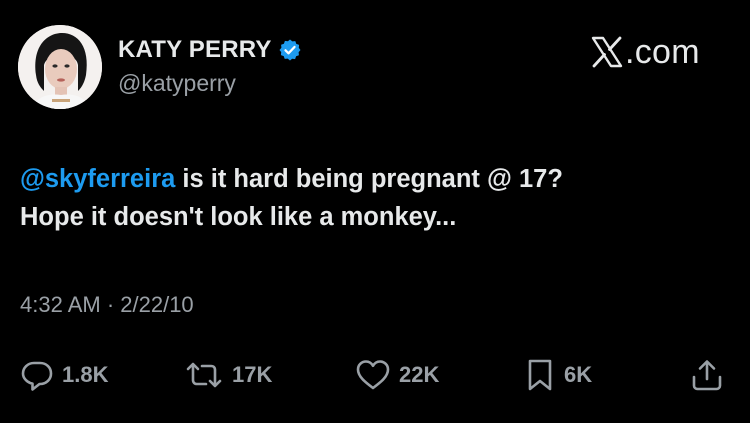  I want to click on avatar, so click(60, 67).